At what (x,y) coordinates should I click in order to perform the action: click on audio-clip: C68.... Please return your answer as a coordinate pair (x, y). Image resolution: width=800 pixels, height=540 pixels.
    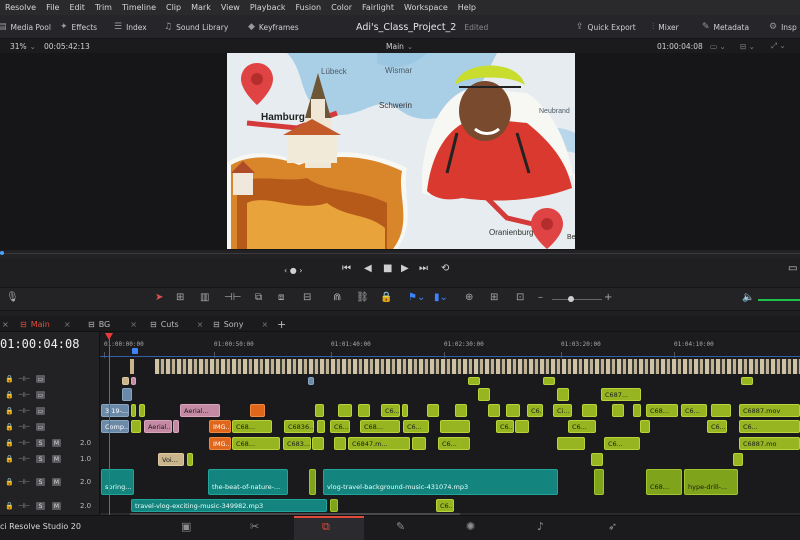
    Looking at the image, I should click on (664, 482).